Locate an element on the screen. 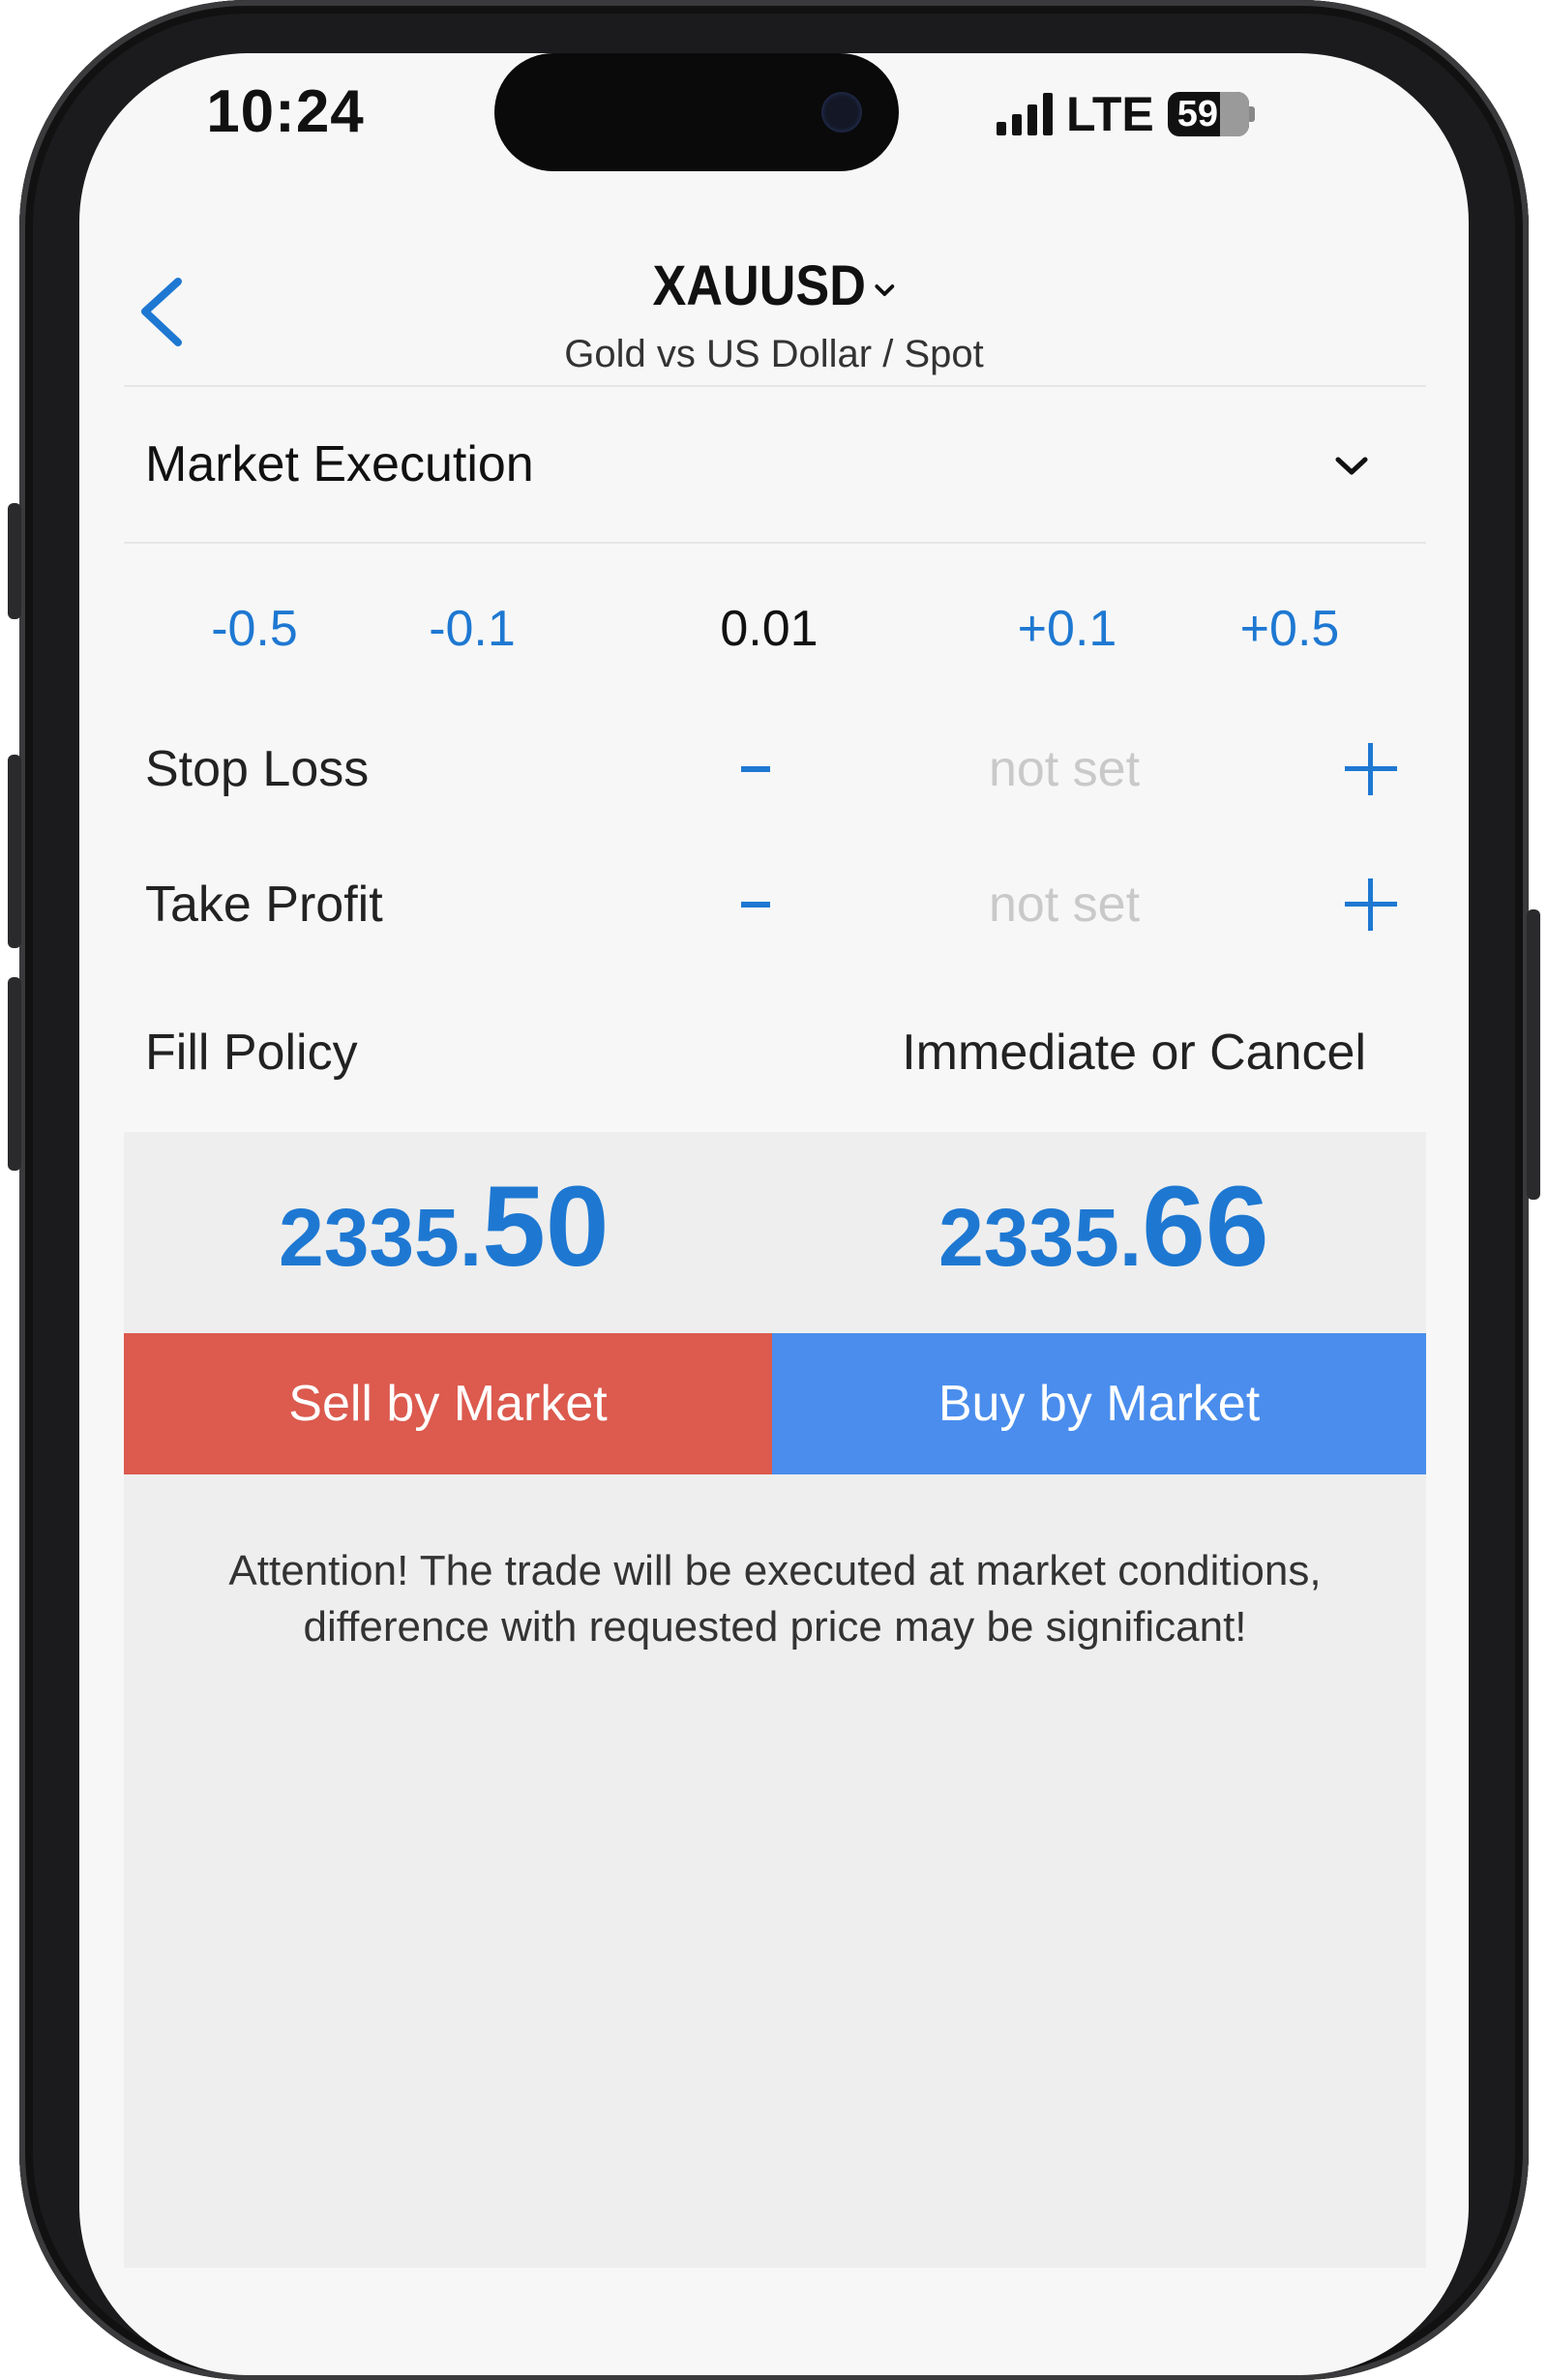  fill-policy-value: Immediate or Cancel is located at coordinates (1084, 1053).